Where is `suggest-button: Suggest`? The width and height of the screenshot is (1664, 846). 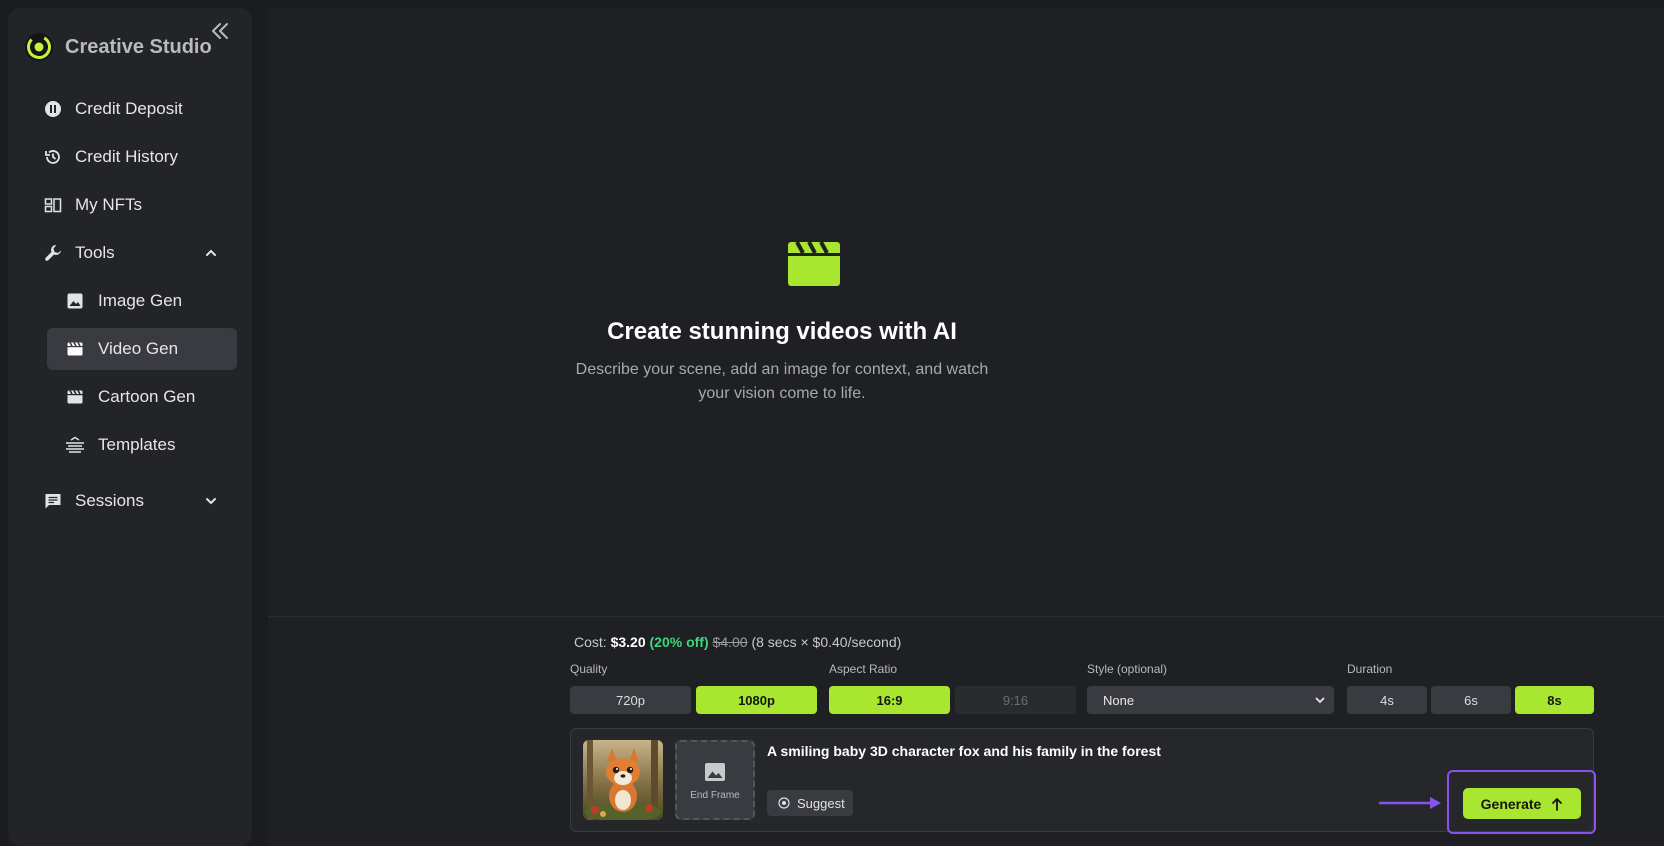 suggest-button: Suggest is located at coordinates (810, 803).